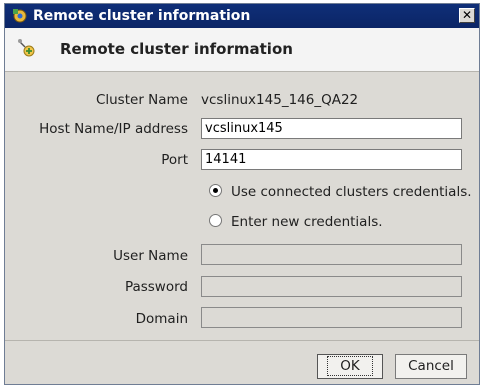  Describe the element at coordinates (156, 287) in the screenshot. I see `password-label: Password` at that location.